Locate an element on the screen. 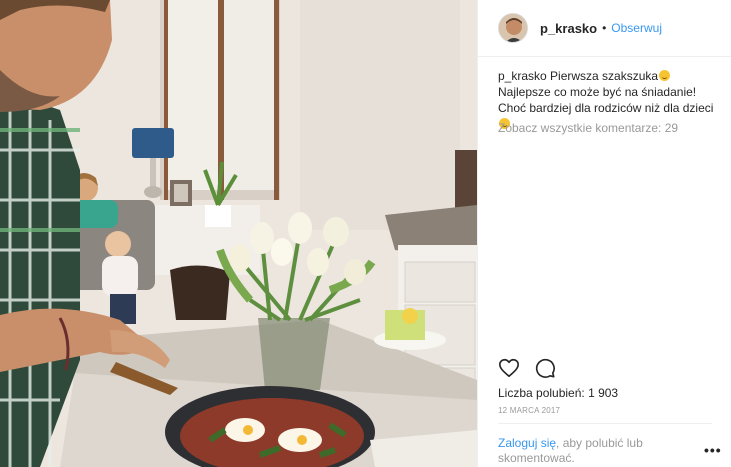  username: p_krasko is located at coordinates (568, 28).